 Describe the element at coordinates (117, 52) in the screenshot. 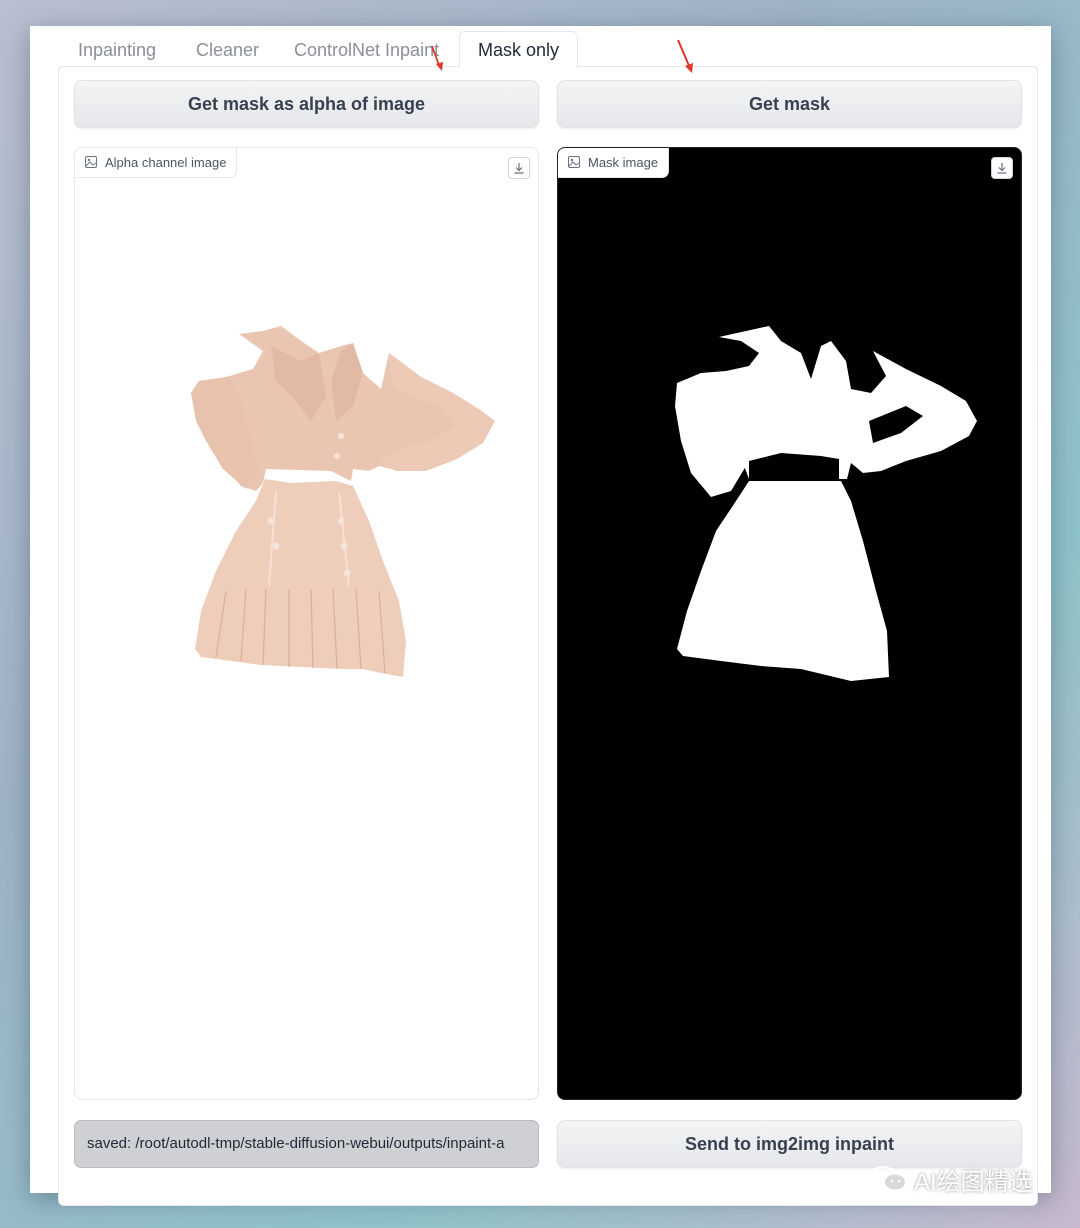

I see `tab-inpainting: Inpainting` at that location.